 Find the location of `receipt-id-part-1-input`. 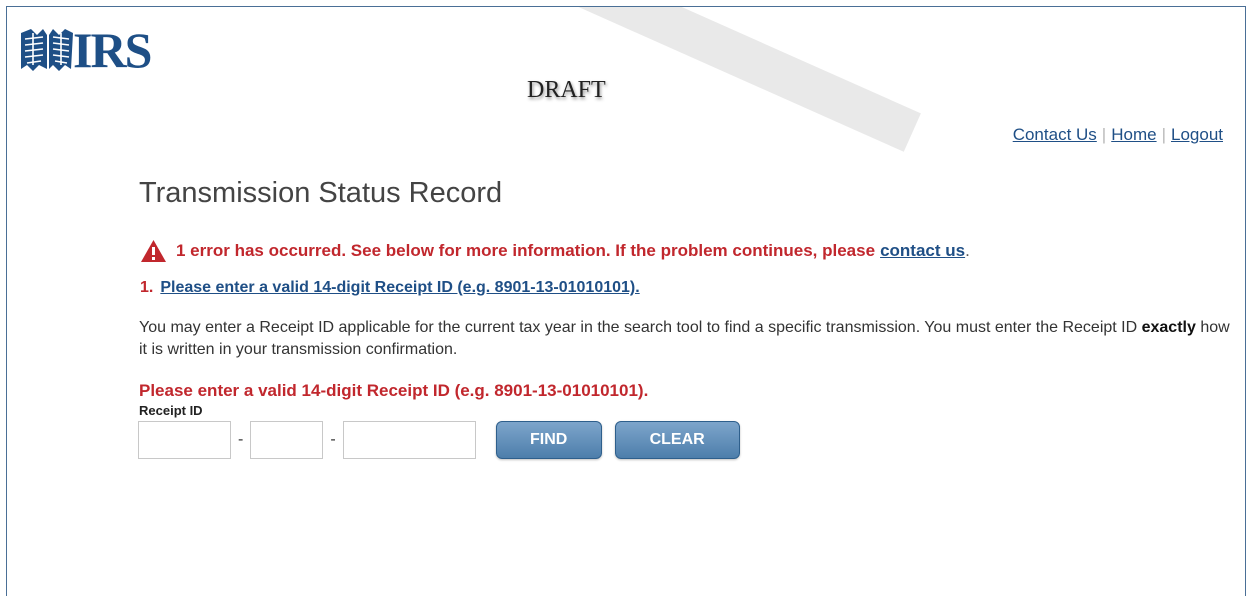

receipt-id-part-1-input is located at coordinates (184, 440).